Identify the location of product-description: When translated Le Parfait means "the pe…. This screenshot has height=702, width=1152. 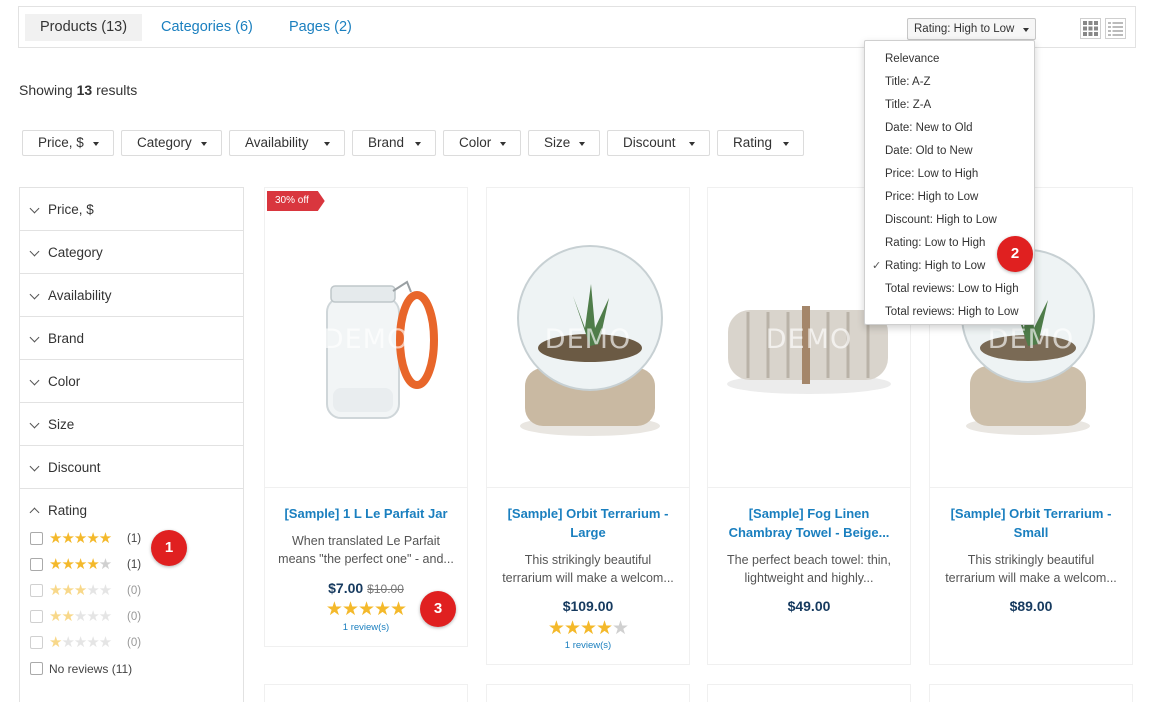
(366, 550).